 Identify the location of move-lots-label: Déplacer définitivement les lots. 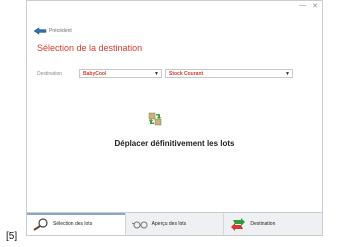
(174, 143).